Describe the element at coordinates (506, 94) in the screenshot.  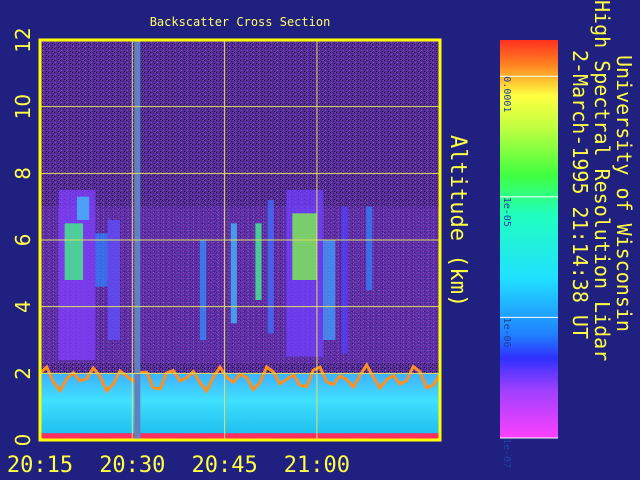
I see `colorbar-tick-label: 0.0001` at that location.